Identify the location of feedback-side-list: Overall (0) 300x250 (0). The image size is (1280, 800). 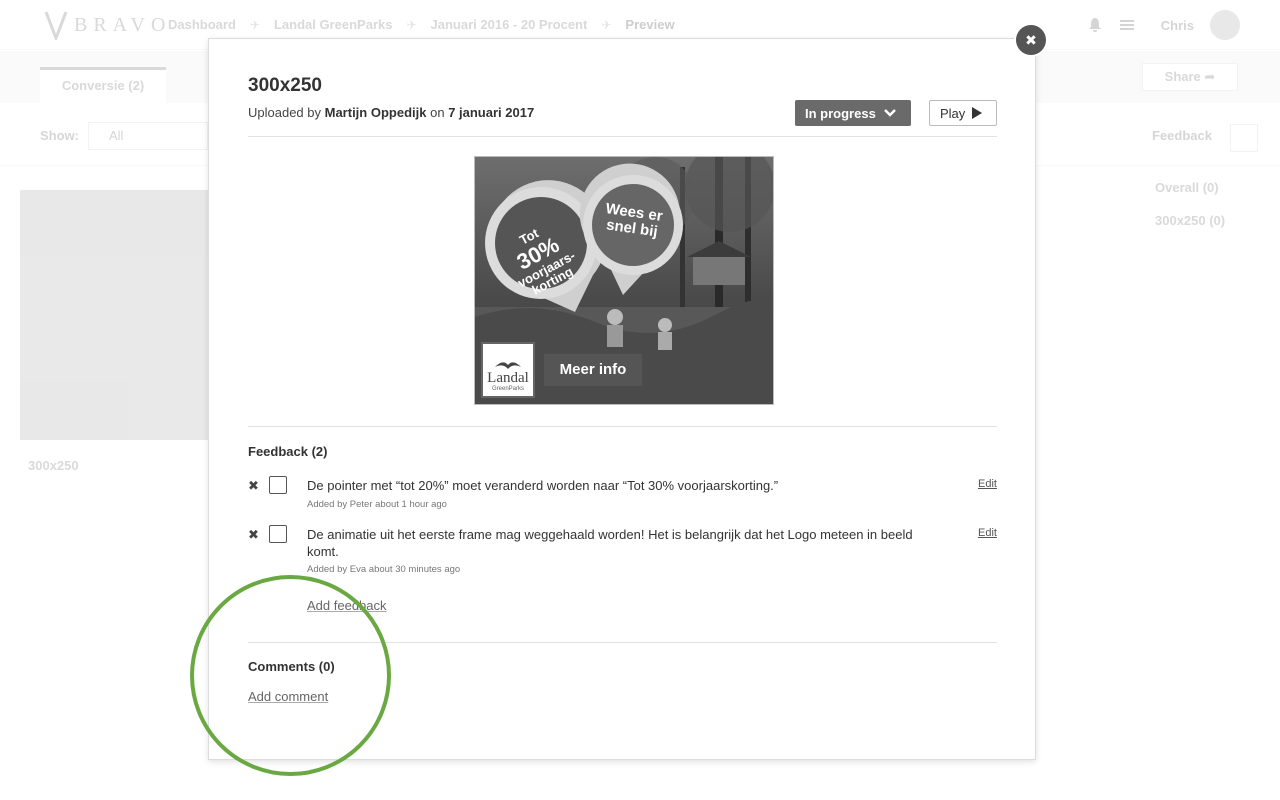
(1190, 213).